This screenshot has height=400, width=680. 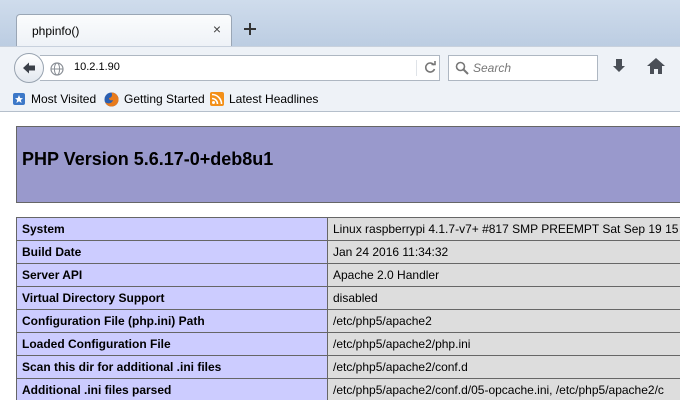 I want to click on row-value: /etc/php5/apache2, so click(x=503, y=321).